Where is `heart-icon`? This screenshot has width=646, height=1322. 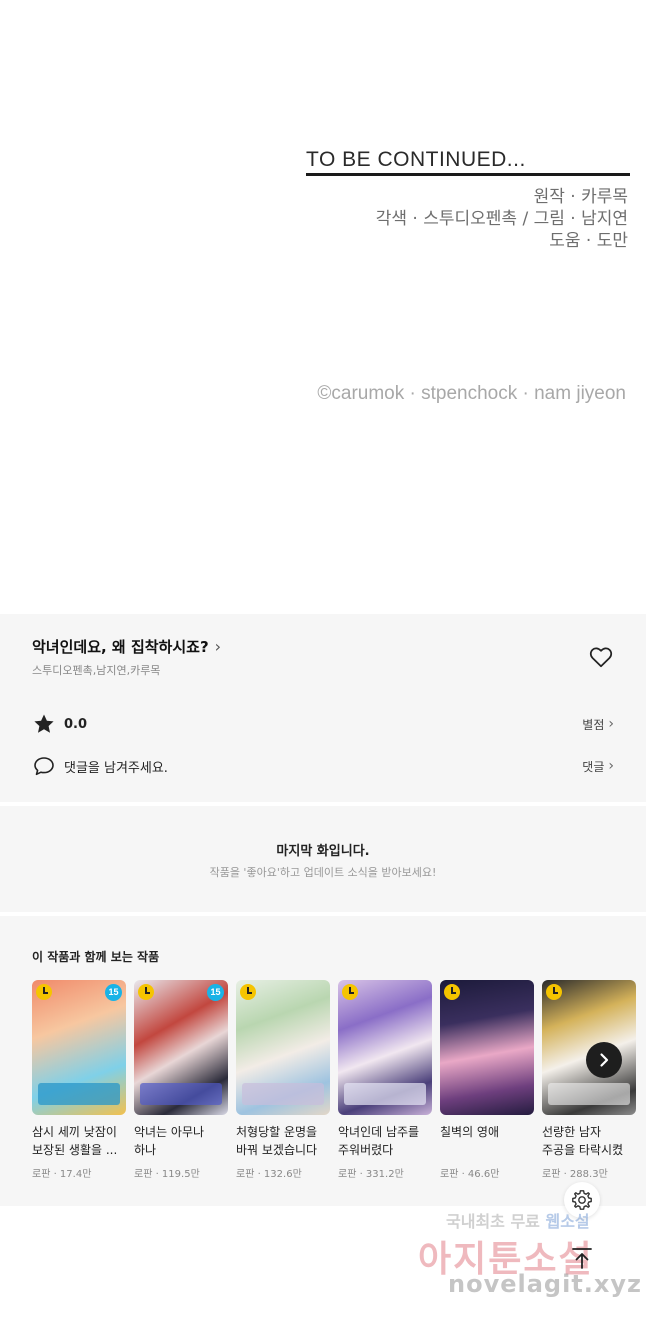
heart-icon is located at coordinates (601, 657).